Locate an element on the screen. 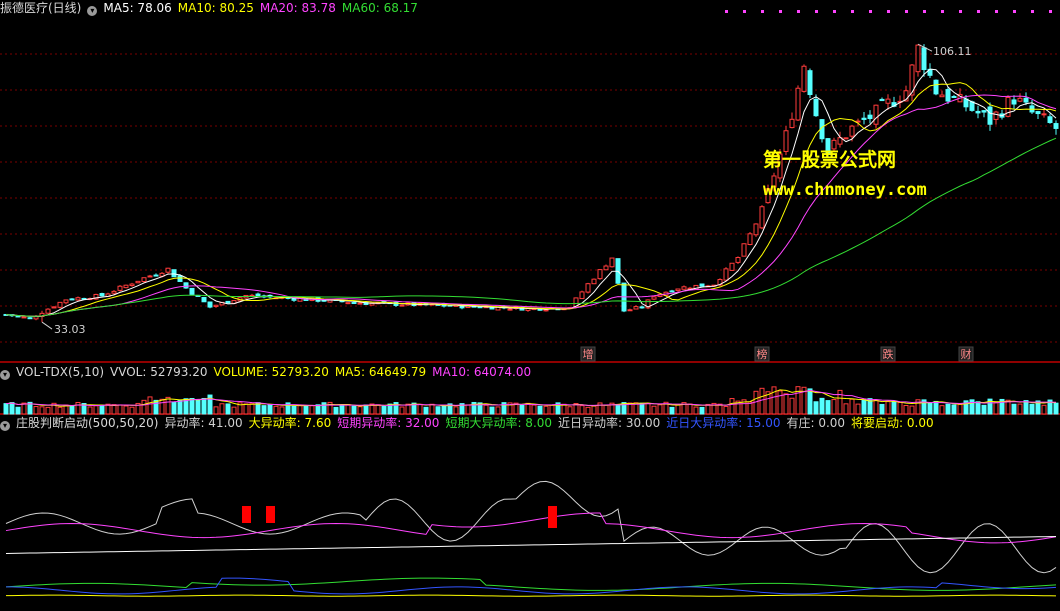 Image resolution: width=1060 pixels, height=611 pixels. watermark-url: www.chnmoney.com is located at coordinates (845, 190).